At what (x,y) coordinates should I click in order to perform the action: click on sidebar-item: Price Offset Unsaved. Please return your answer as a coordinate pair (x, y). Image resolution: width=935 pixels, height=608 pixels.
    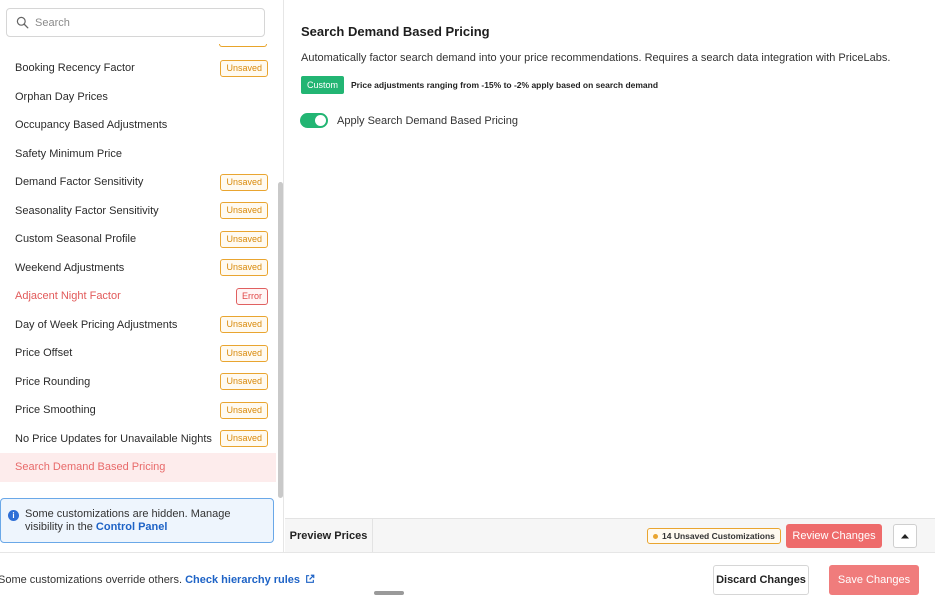
    Looking at the image, I should click on (138, 353).